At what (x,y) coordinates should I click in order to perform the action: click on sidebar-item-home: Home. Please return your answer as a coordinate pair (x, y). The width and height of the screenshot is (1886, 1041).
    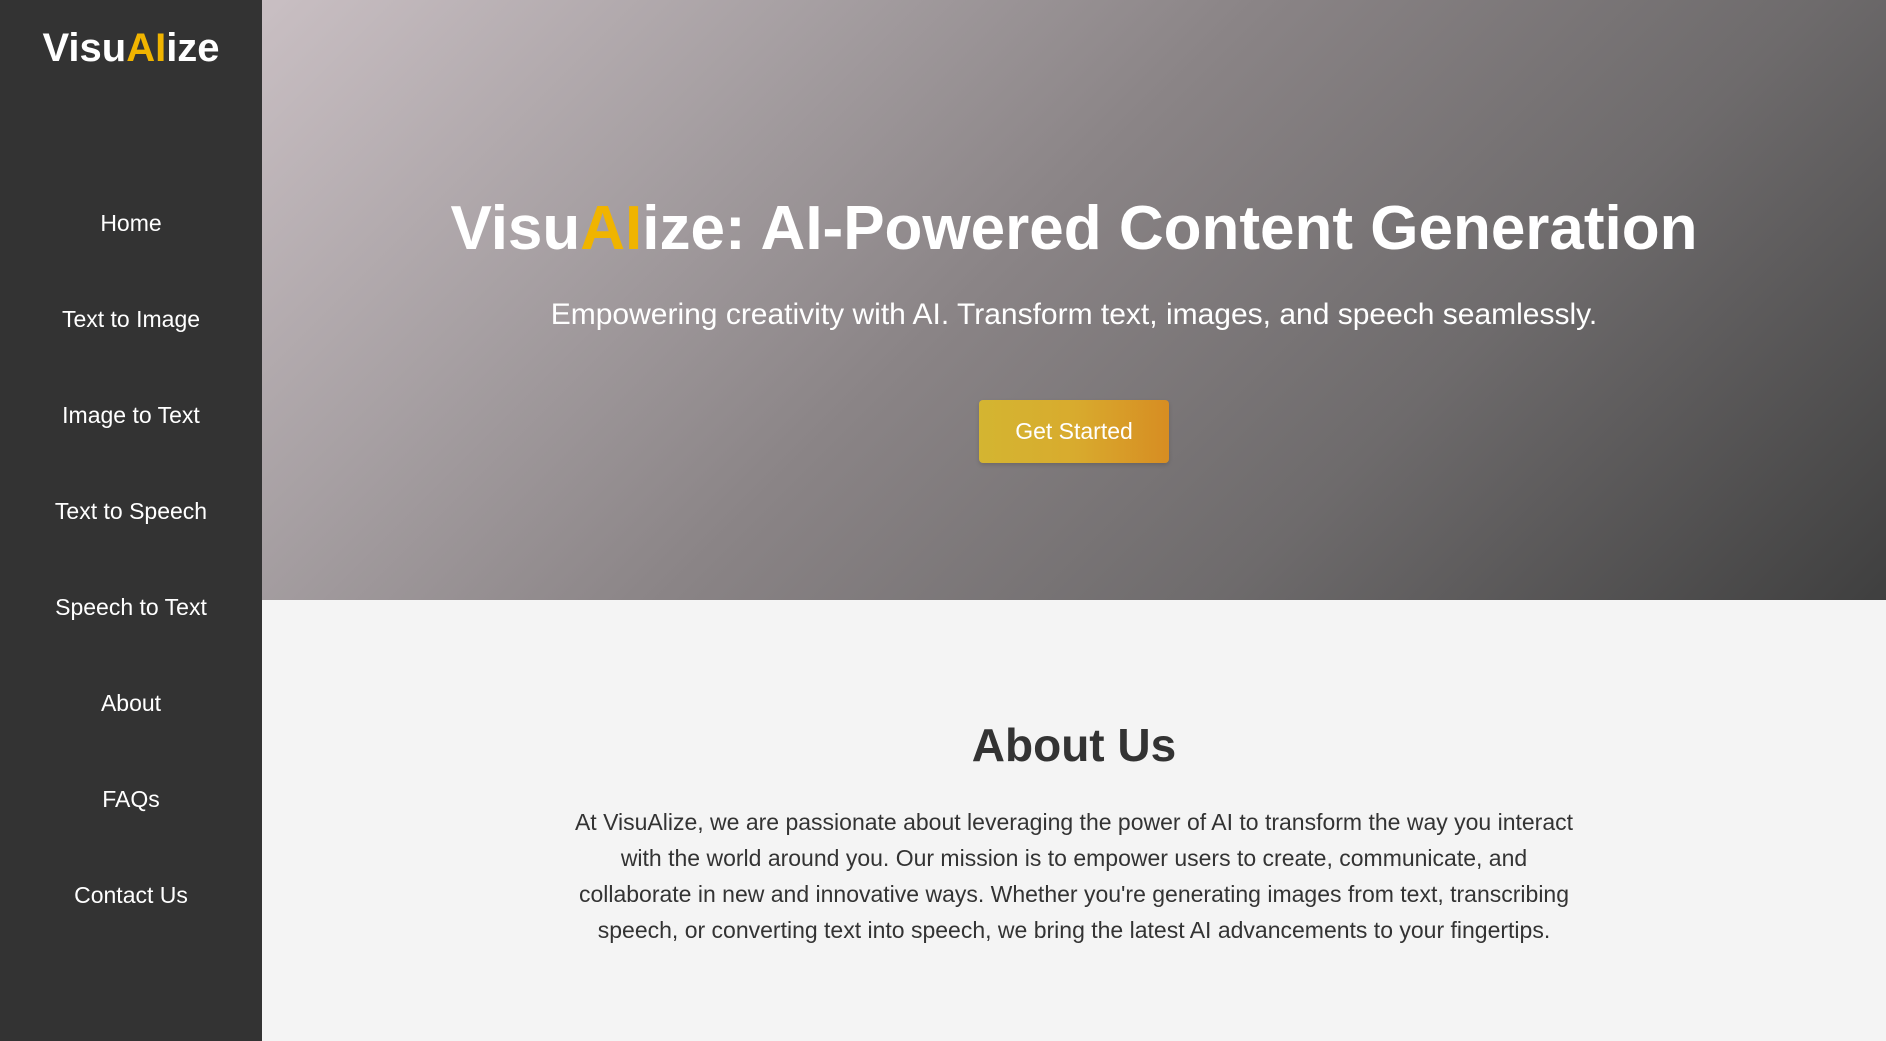
    Looking at the image, I should click on (131, 223).